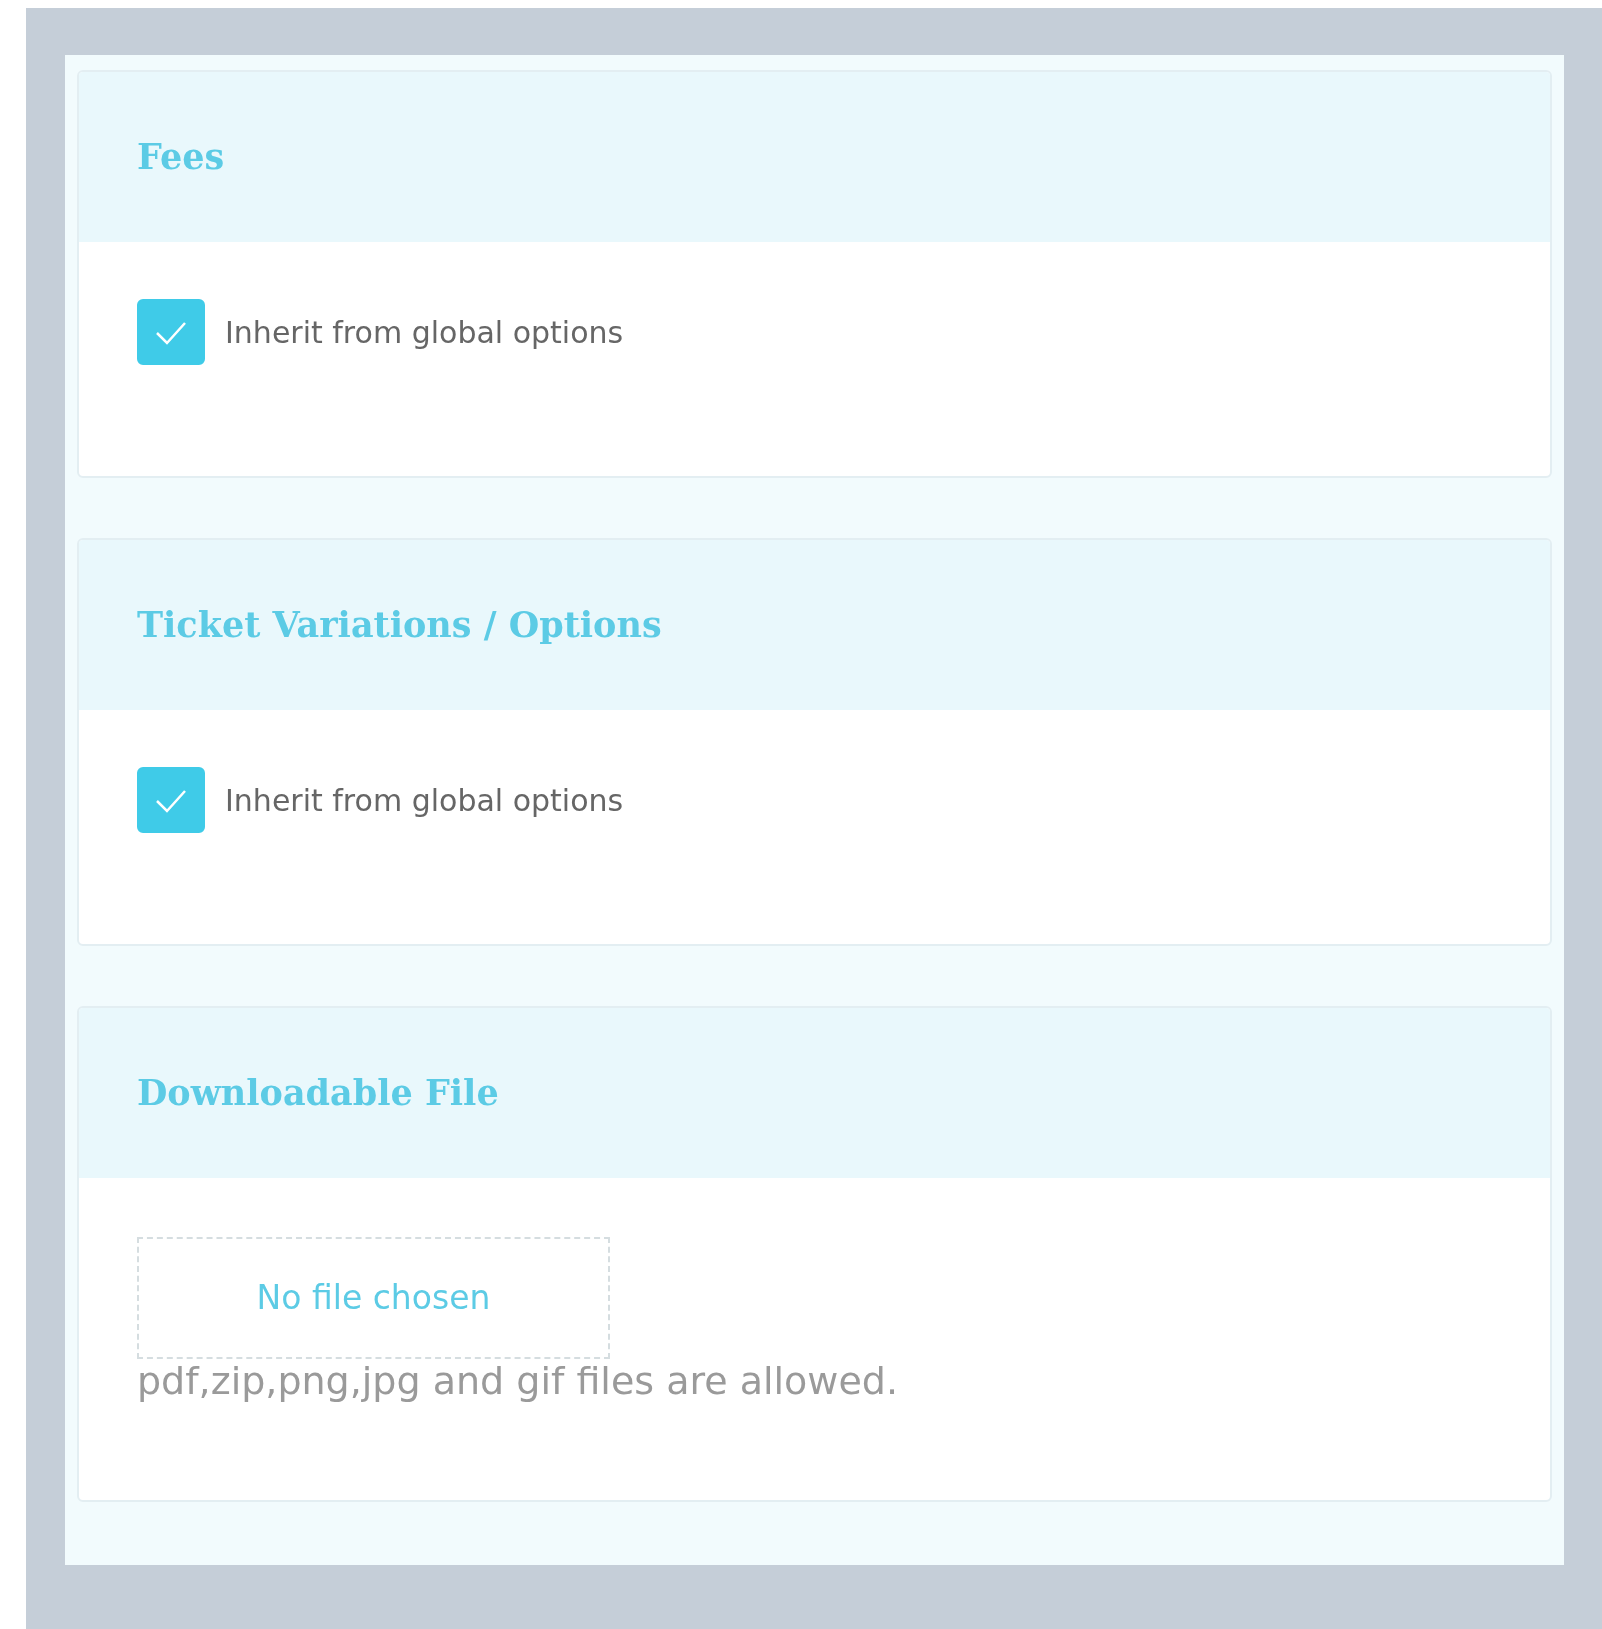 This screenshot has height=1629, width=1602. What do you see at coordinates (181, 156) in the screenshot?
I see `section-title: Fees` at bounding box center [181, 156].